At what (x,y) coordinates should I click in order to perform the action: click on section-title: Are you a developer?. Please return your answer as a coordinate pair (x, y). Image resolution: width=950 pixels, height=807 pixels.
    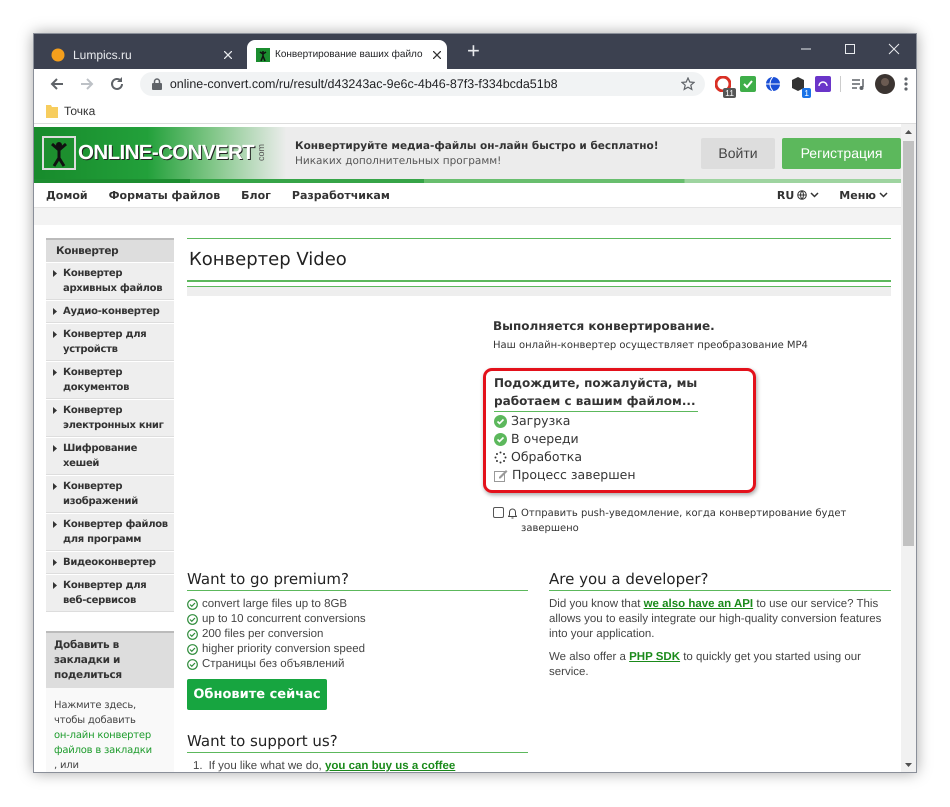
    Looking at the image, I should click on (720, 580).